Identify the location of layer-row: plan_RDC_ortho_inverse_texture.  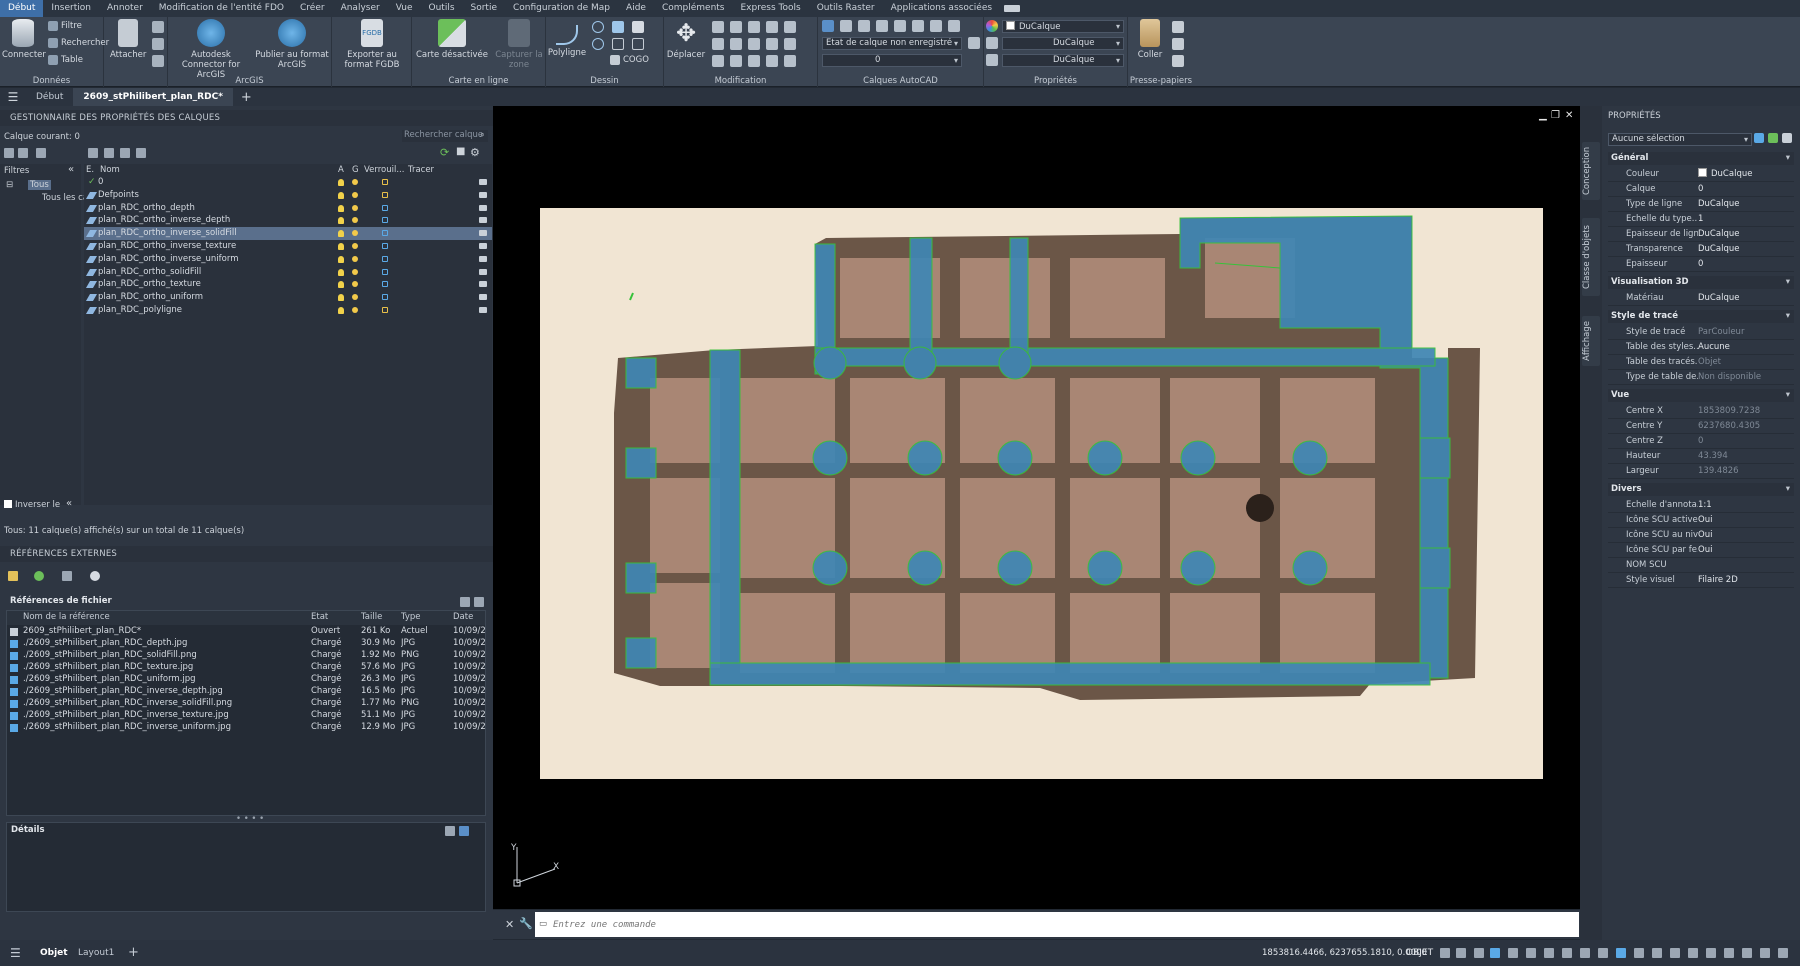
(288, 246).